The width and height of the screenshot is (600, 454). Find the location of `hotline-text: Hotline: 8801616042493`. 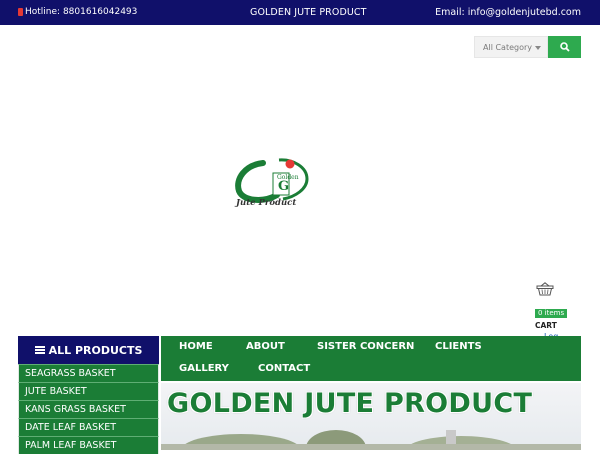

hotline-text: Hotline: 8801616042493 is located at coordinates (81, 12).